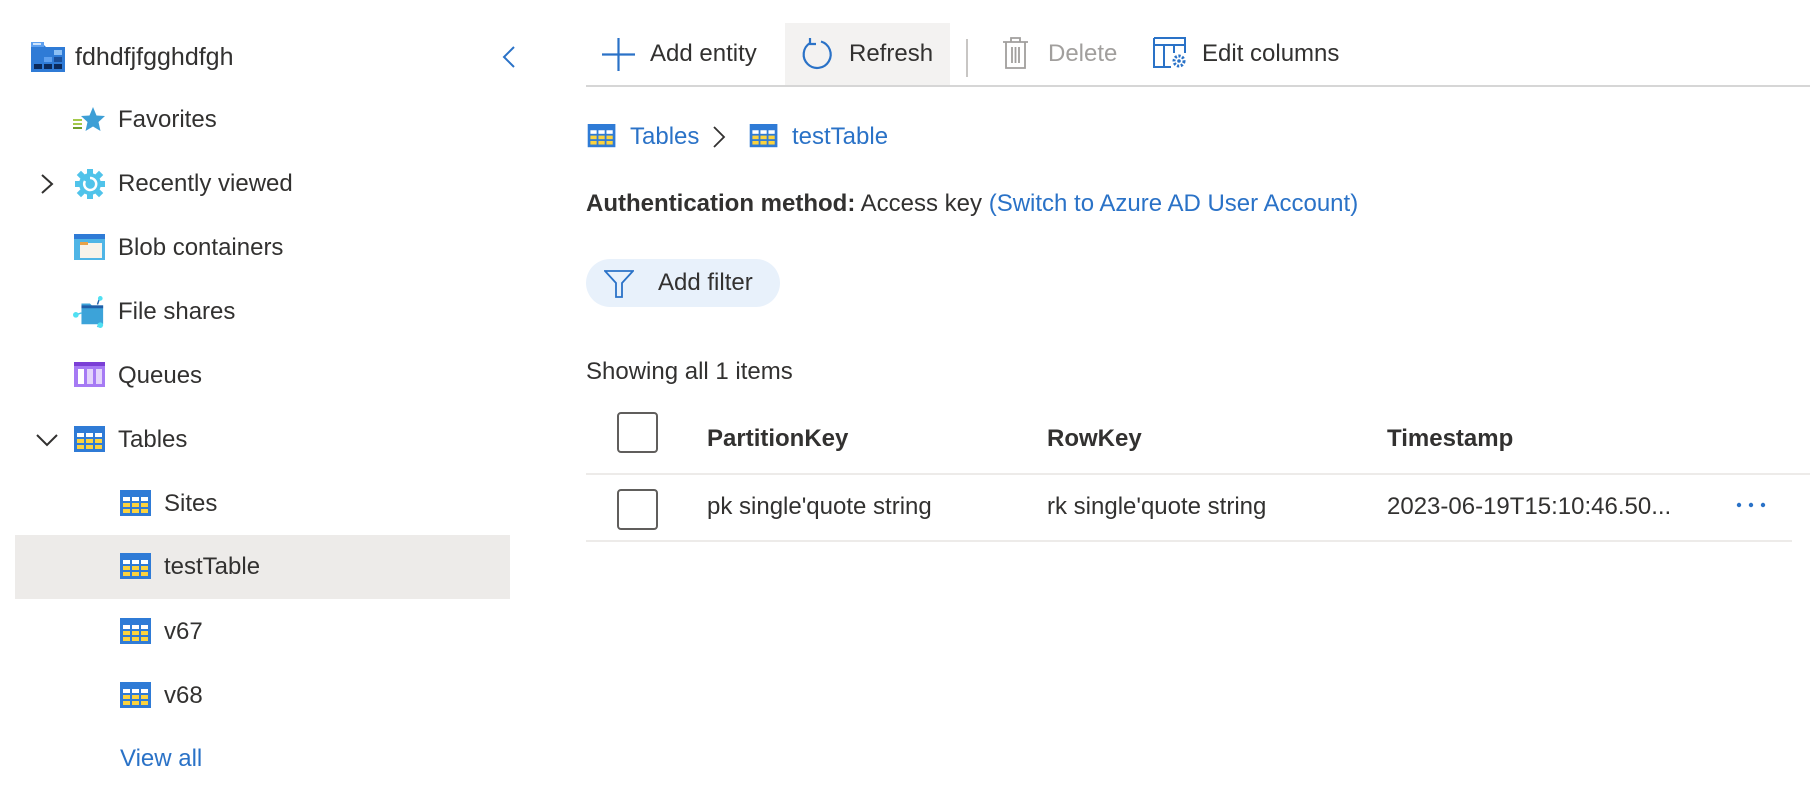 The height and width of the screenshot is (806, 1810). What do you see at coordinates (1450, 439) in the screenshot?
I see `column-header-timestamp: Timestamp` at bounding box center [1450, 439].